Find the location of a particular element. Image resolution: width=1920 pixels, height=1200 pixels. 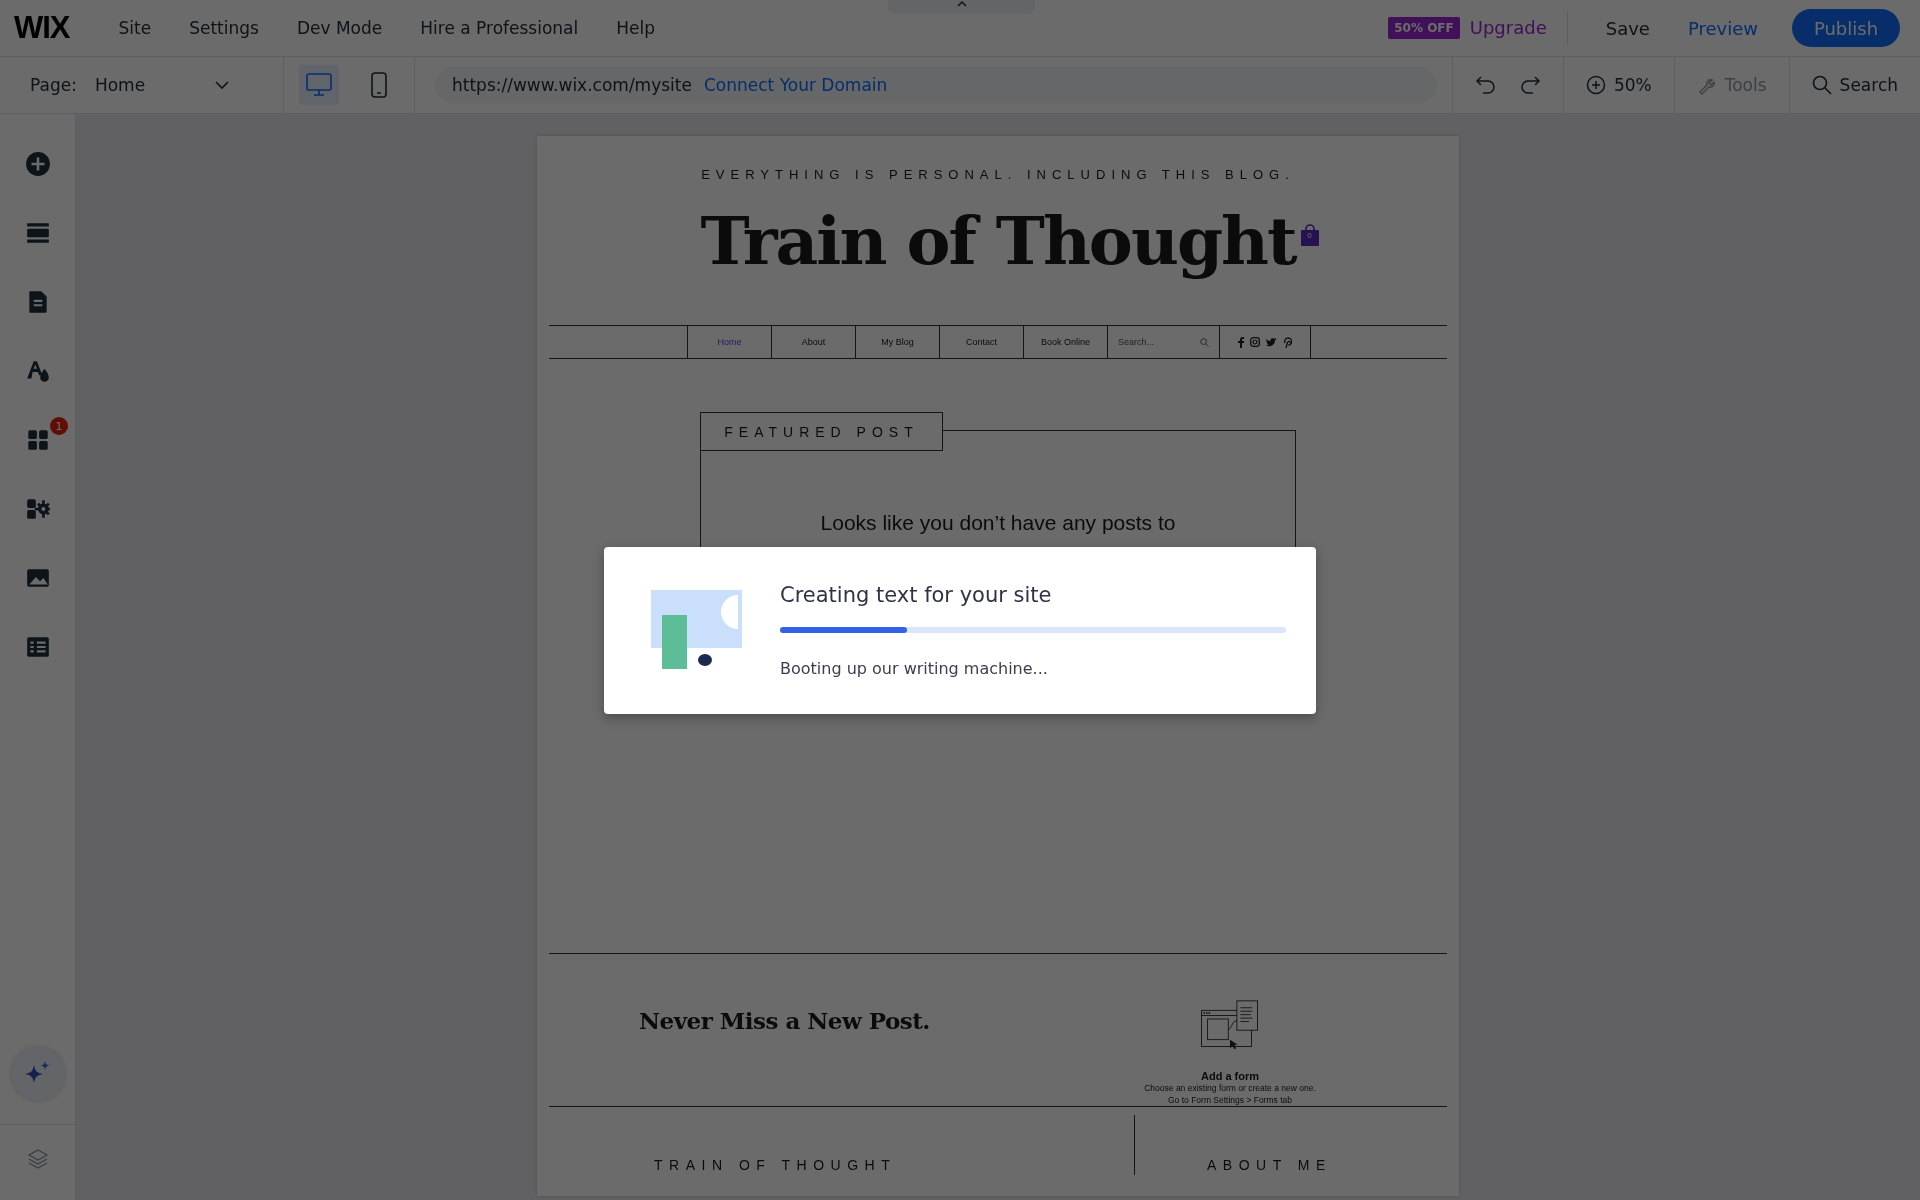

url-field: https://www.wix.com/mysite Connect Your Domain is located at coordinates (936, 85).